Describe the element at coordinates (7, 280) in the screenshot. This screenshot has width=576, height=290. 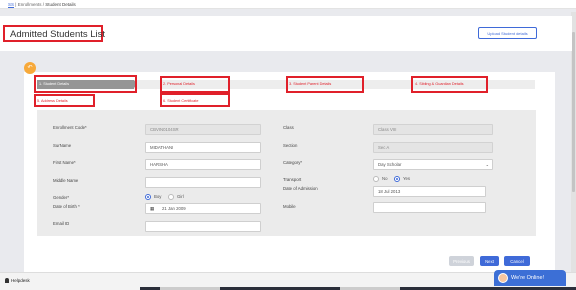
I see `user-icon` at that location.